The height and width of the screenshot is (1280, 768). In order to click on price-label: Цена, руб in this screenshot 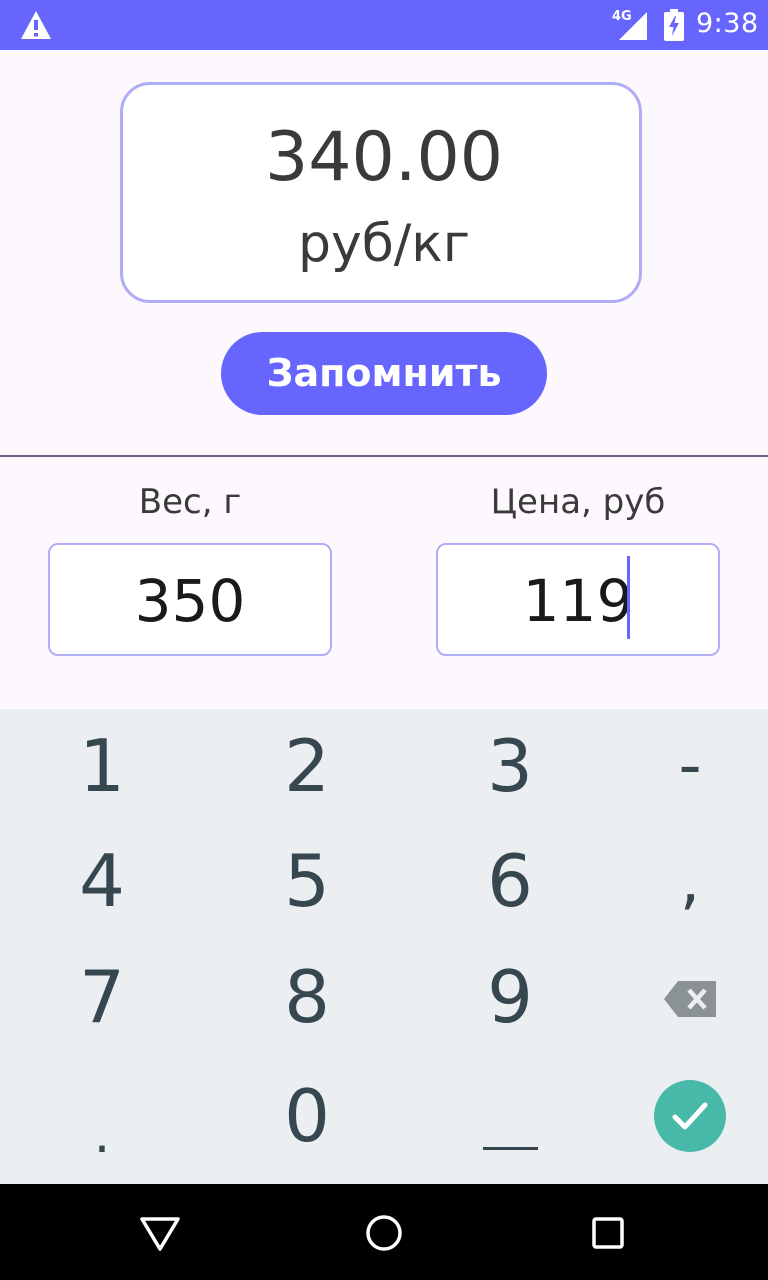, I will do `click(578, 502)`.